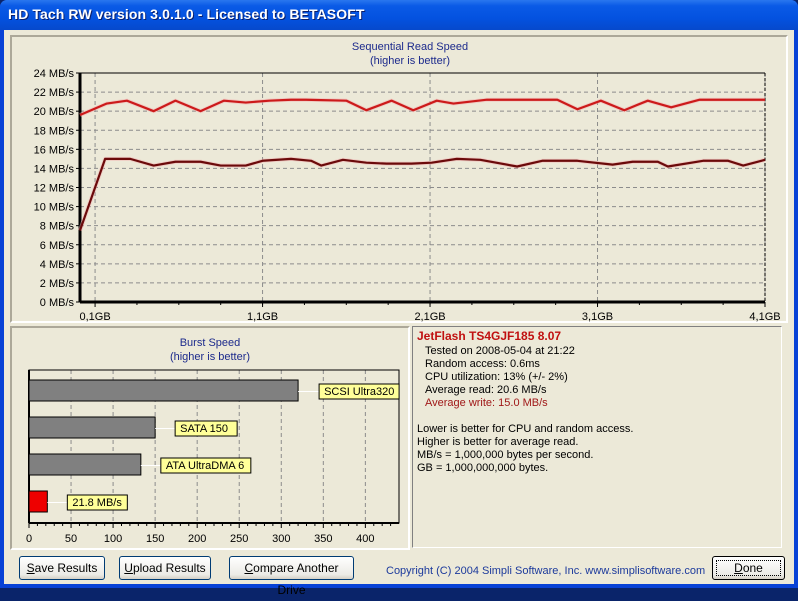 The height and width of the screenshot is (601, 798). I want to click on bar-label: SCSI Ultra320, so click(359, 392).